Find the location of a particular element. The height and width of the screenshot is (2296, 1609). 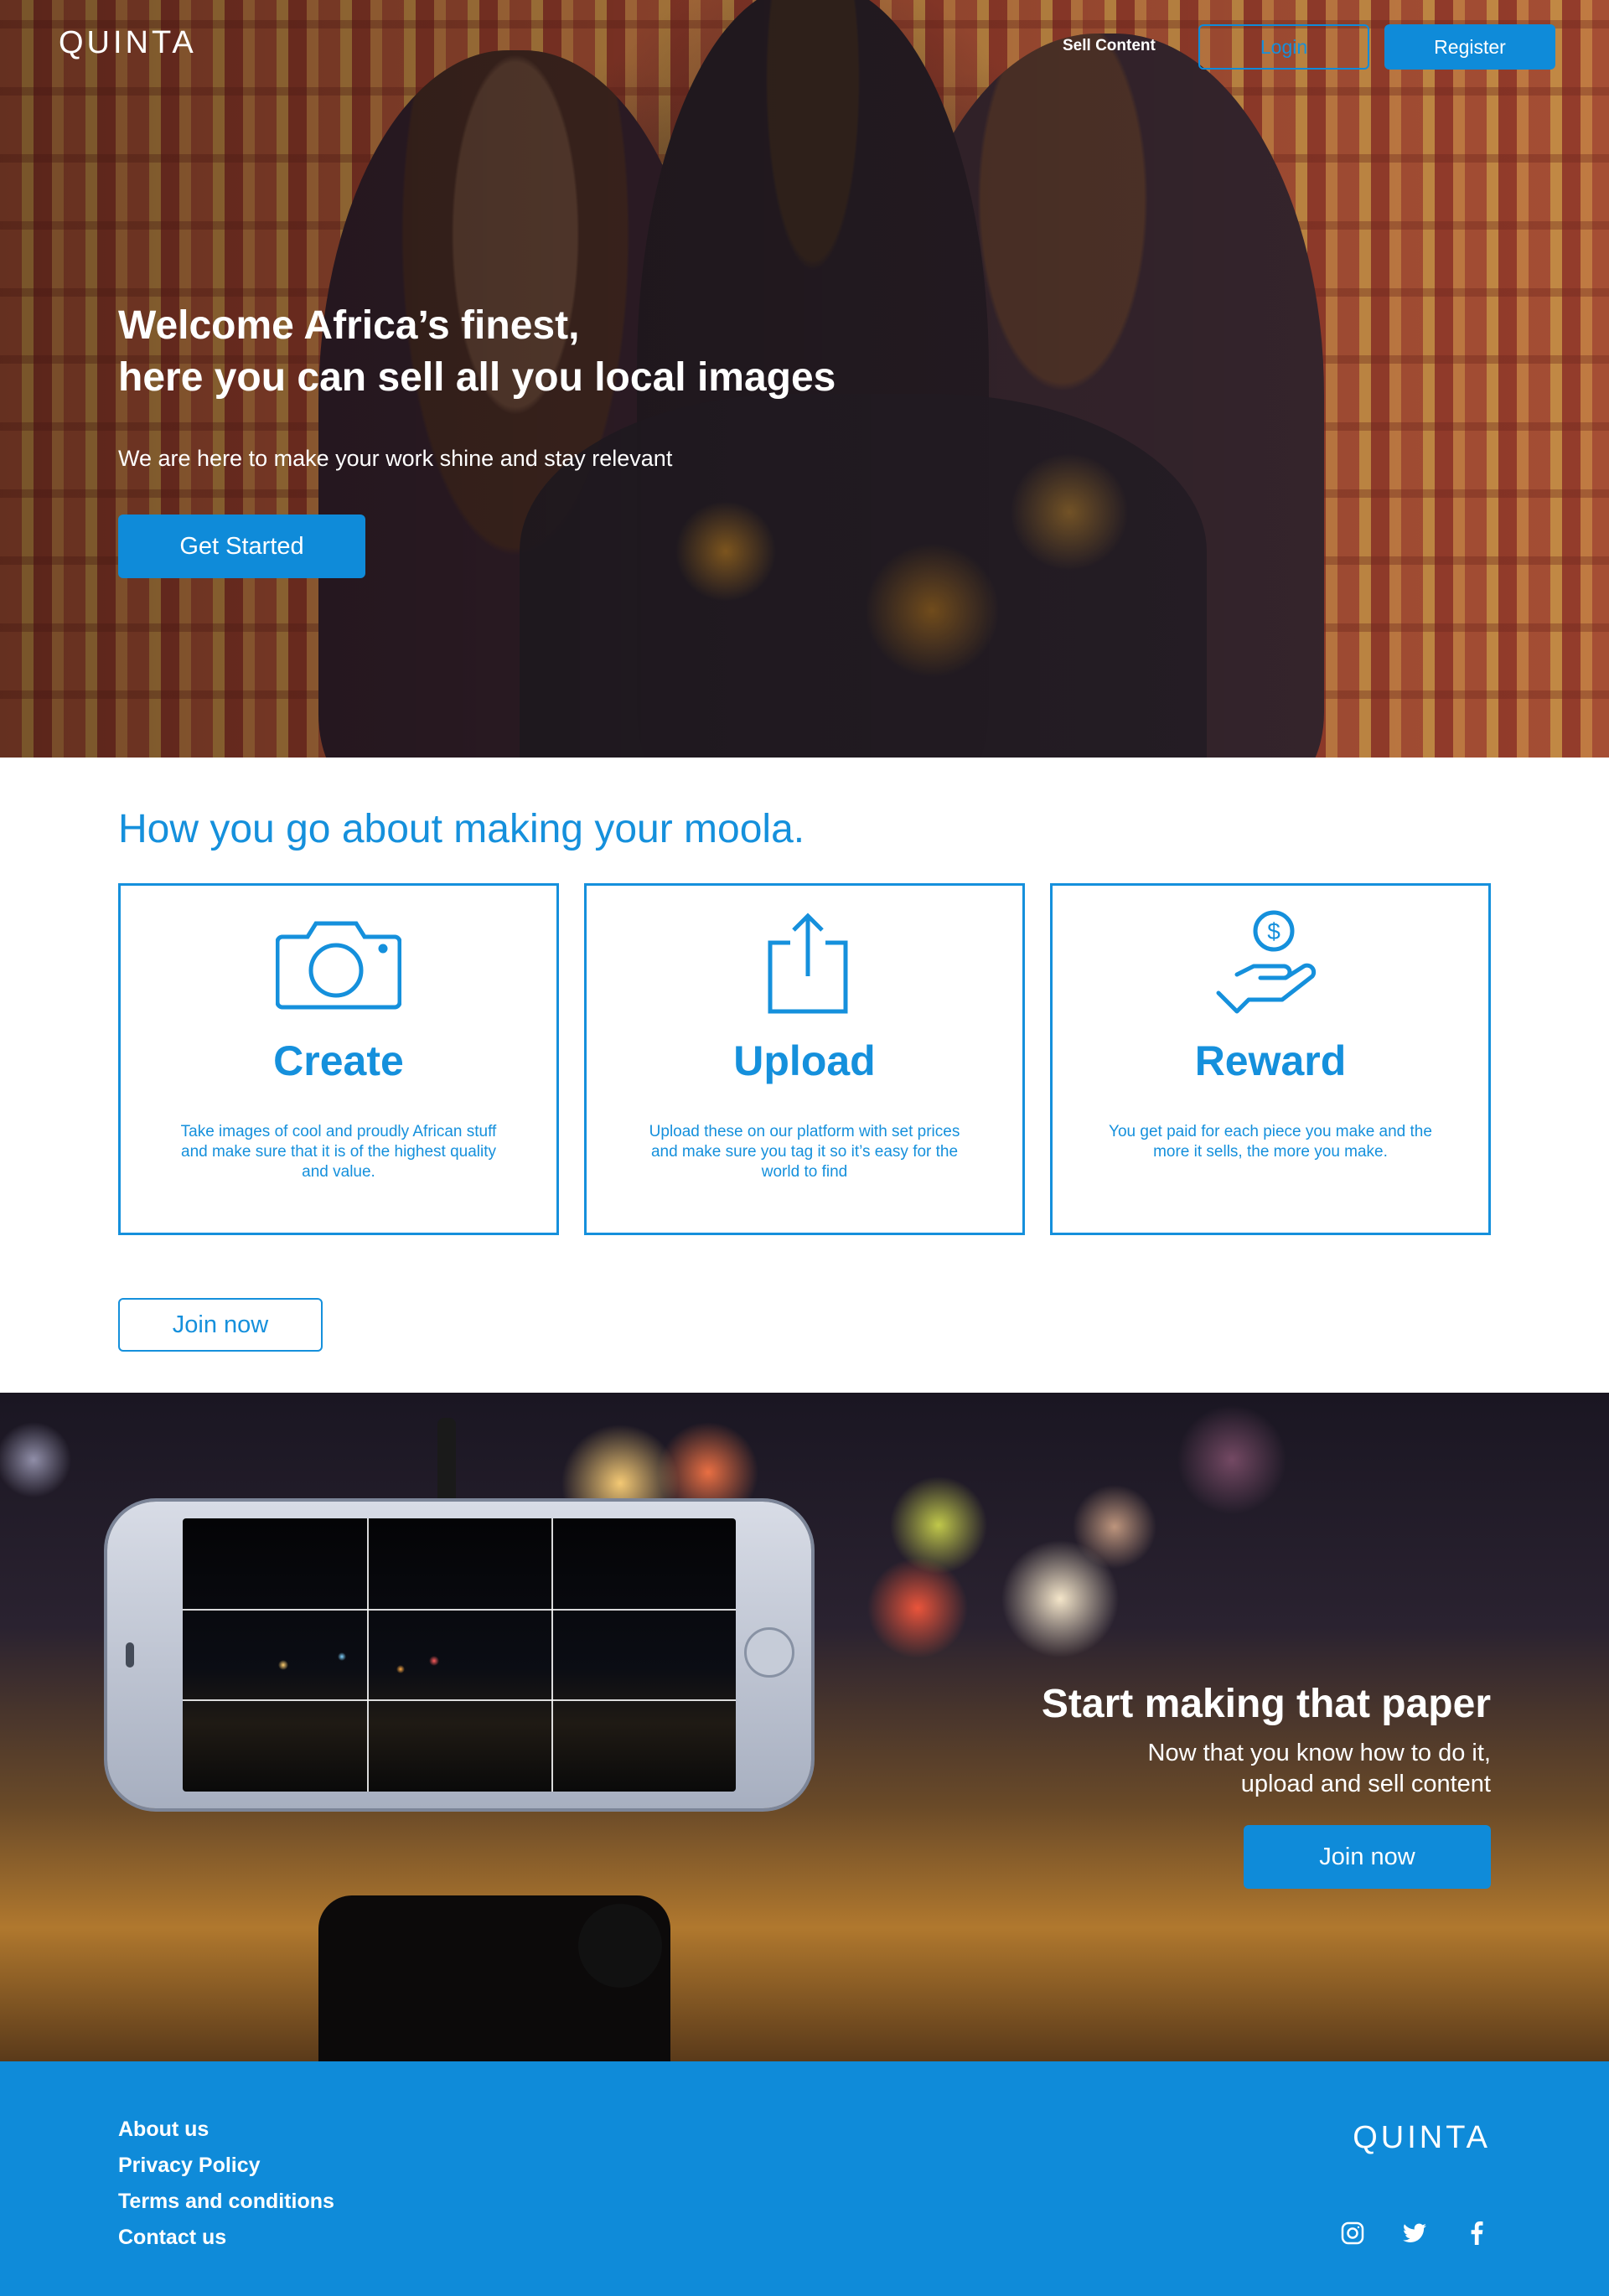

footer-link-terms: Terms and conditions is located at coordinates (226, 2202).